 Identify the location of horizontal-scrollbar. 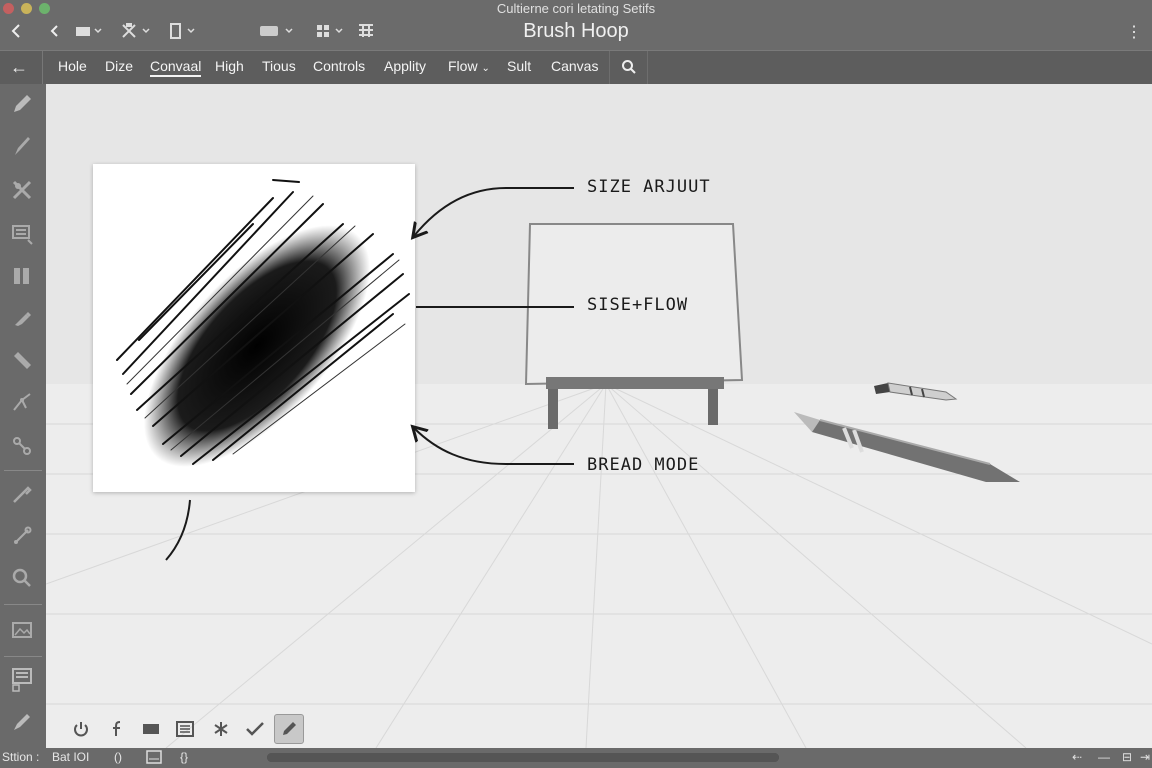
(523, 757).